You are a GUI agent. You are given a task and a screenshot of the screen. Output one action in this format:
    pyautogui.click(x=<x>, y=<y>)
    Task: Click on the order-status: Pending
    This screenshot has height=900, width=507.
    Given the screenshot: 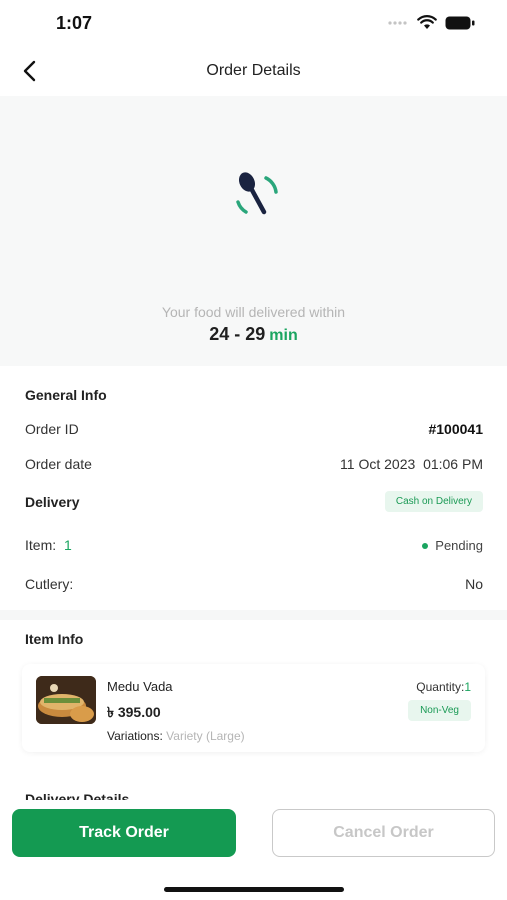 What is the action you would take?
    pyautogui.click(x=452, y=545)
    